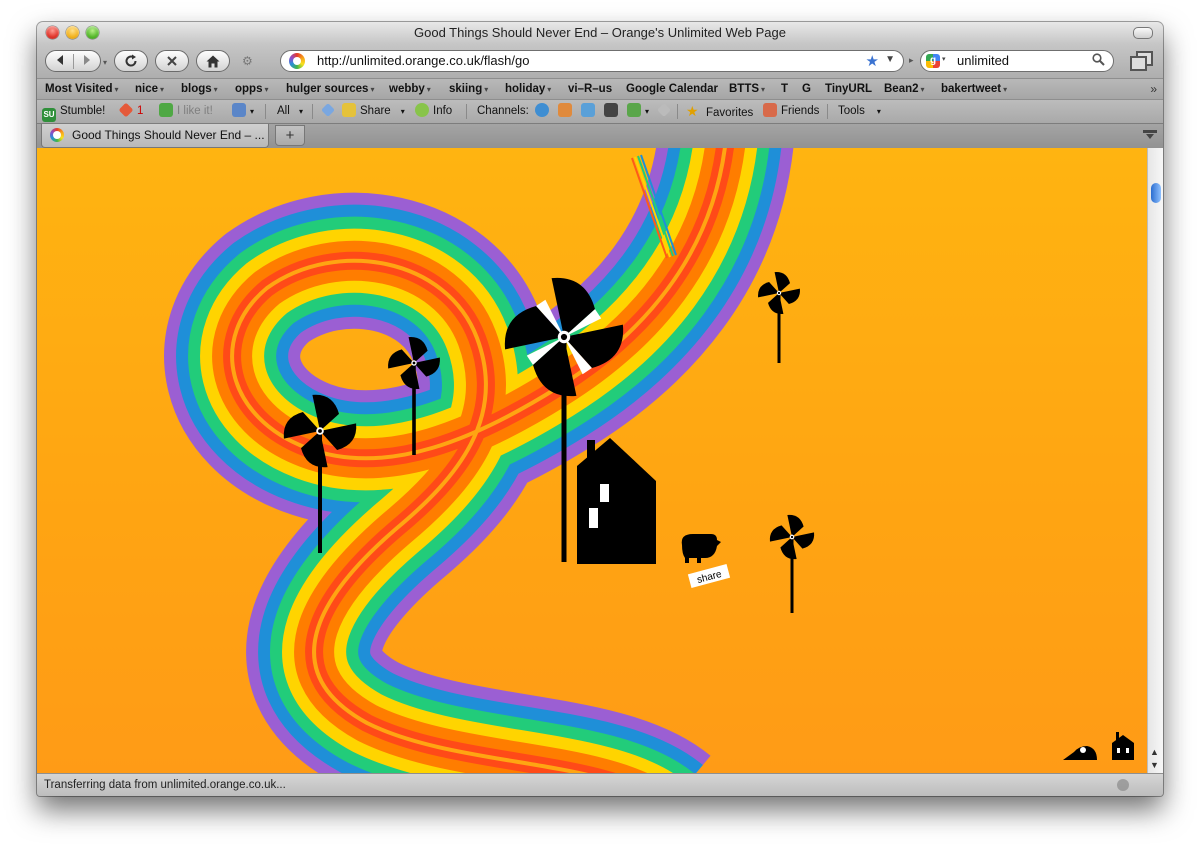 The height and width of the screenshot is (847, 1200). What do you see at coordinates (1153, 89) in the screenshot?
I see `bookmarks-overflow-chevron-icon: »` at bounding box center [1153, 89].